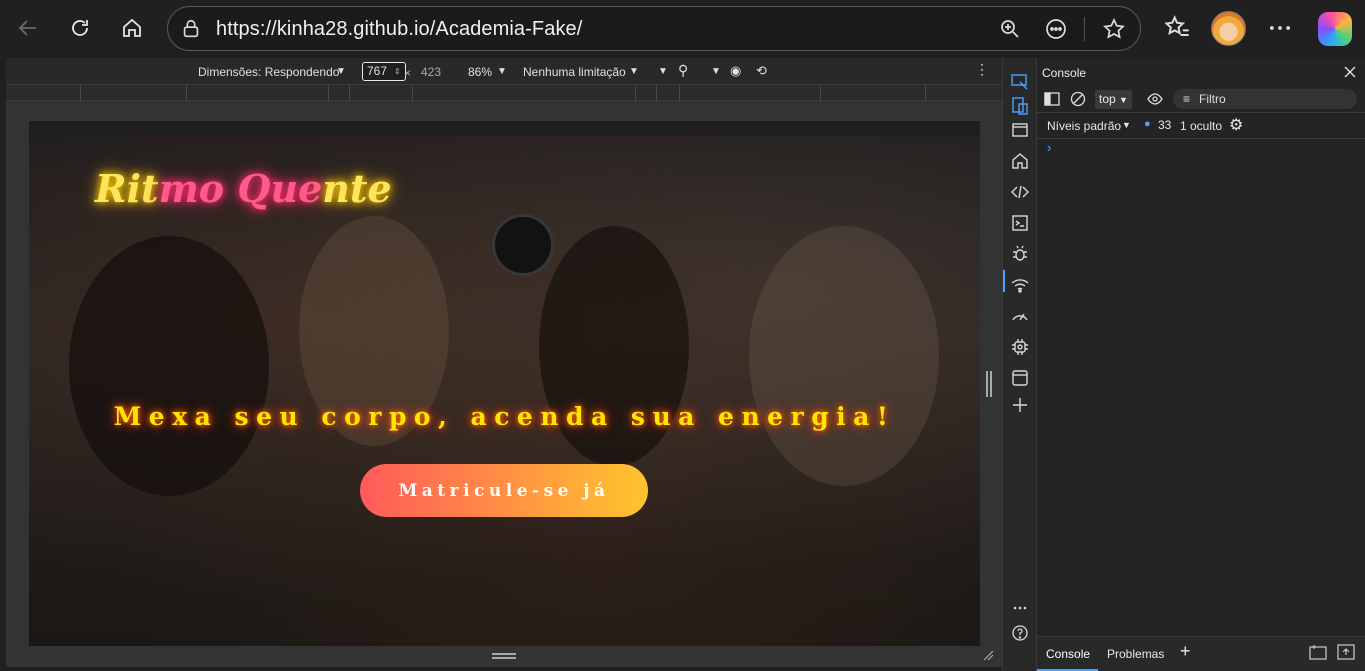 The image size is (1365, 671). What do you see at coordinates (1155, 99) in the screenshot?
I see `live-expression-eye-icon` at bounding box center [1155, 99].